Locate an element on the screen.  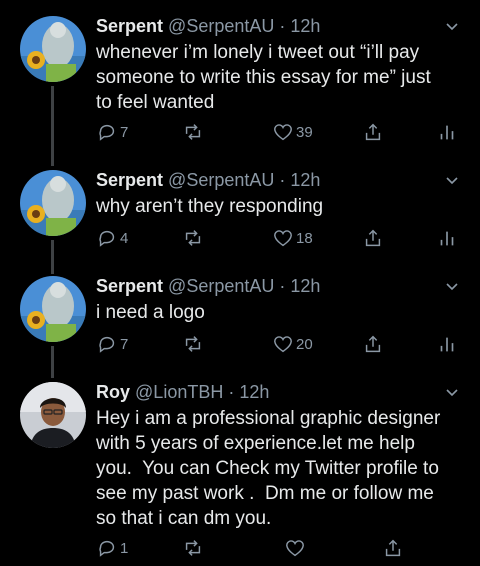
tweet-text: i need a logo is located at coordinates (150, 312).